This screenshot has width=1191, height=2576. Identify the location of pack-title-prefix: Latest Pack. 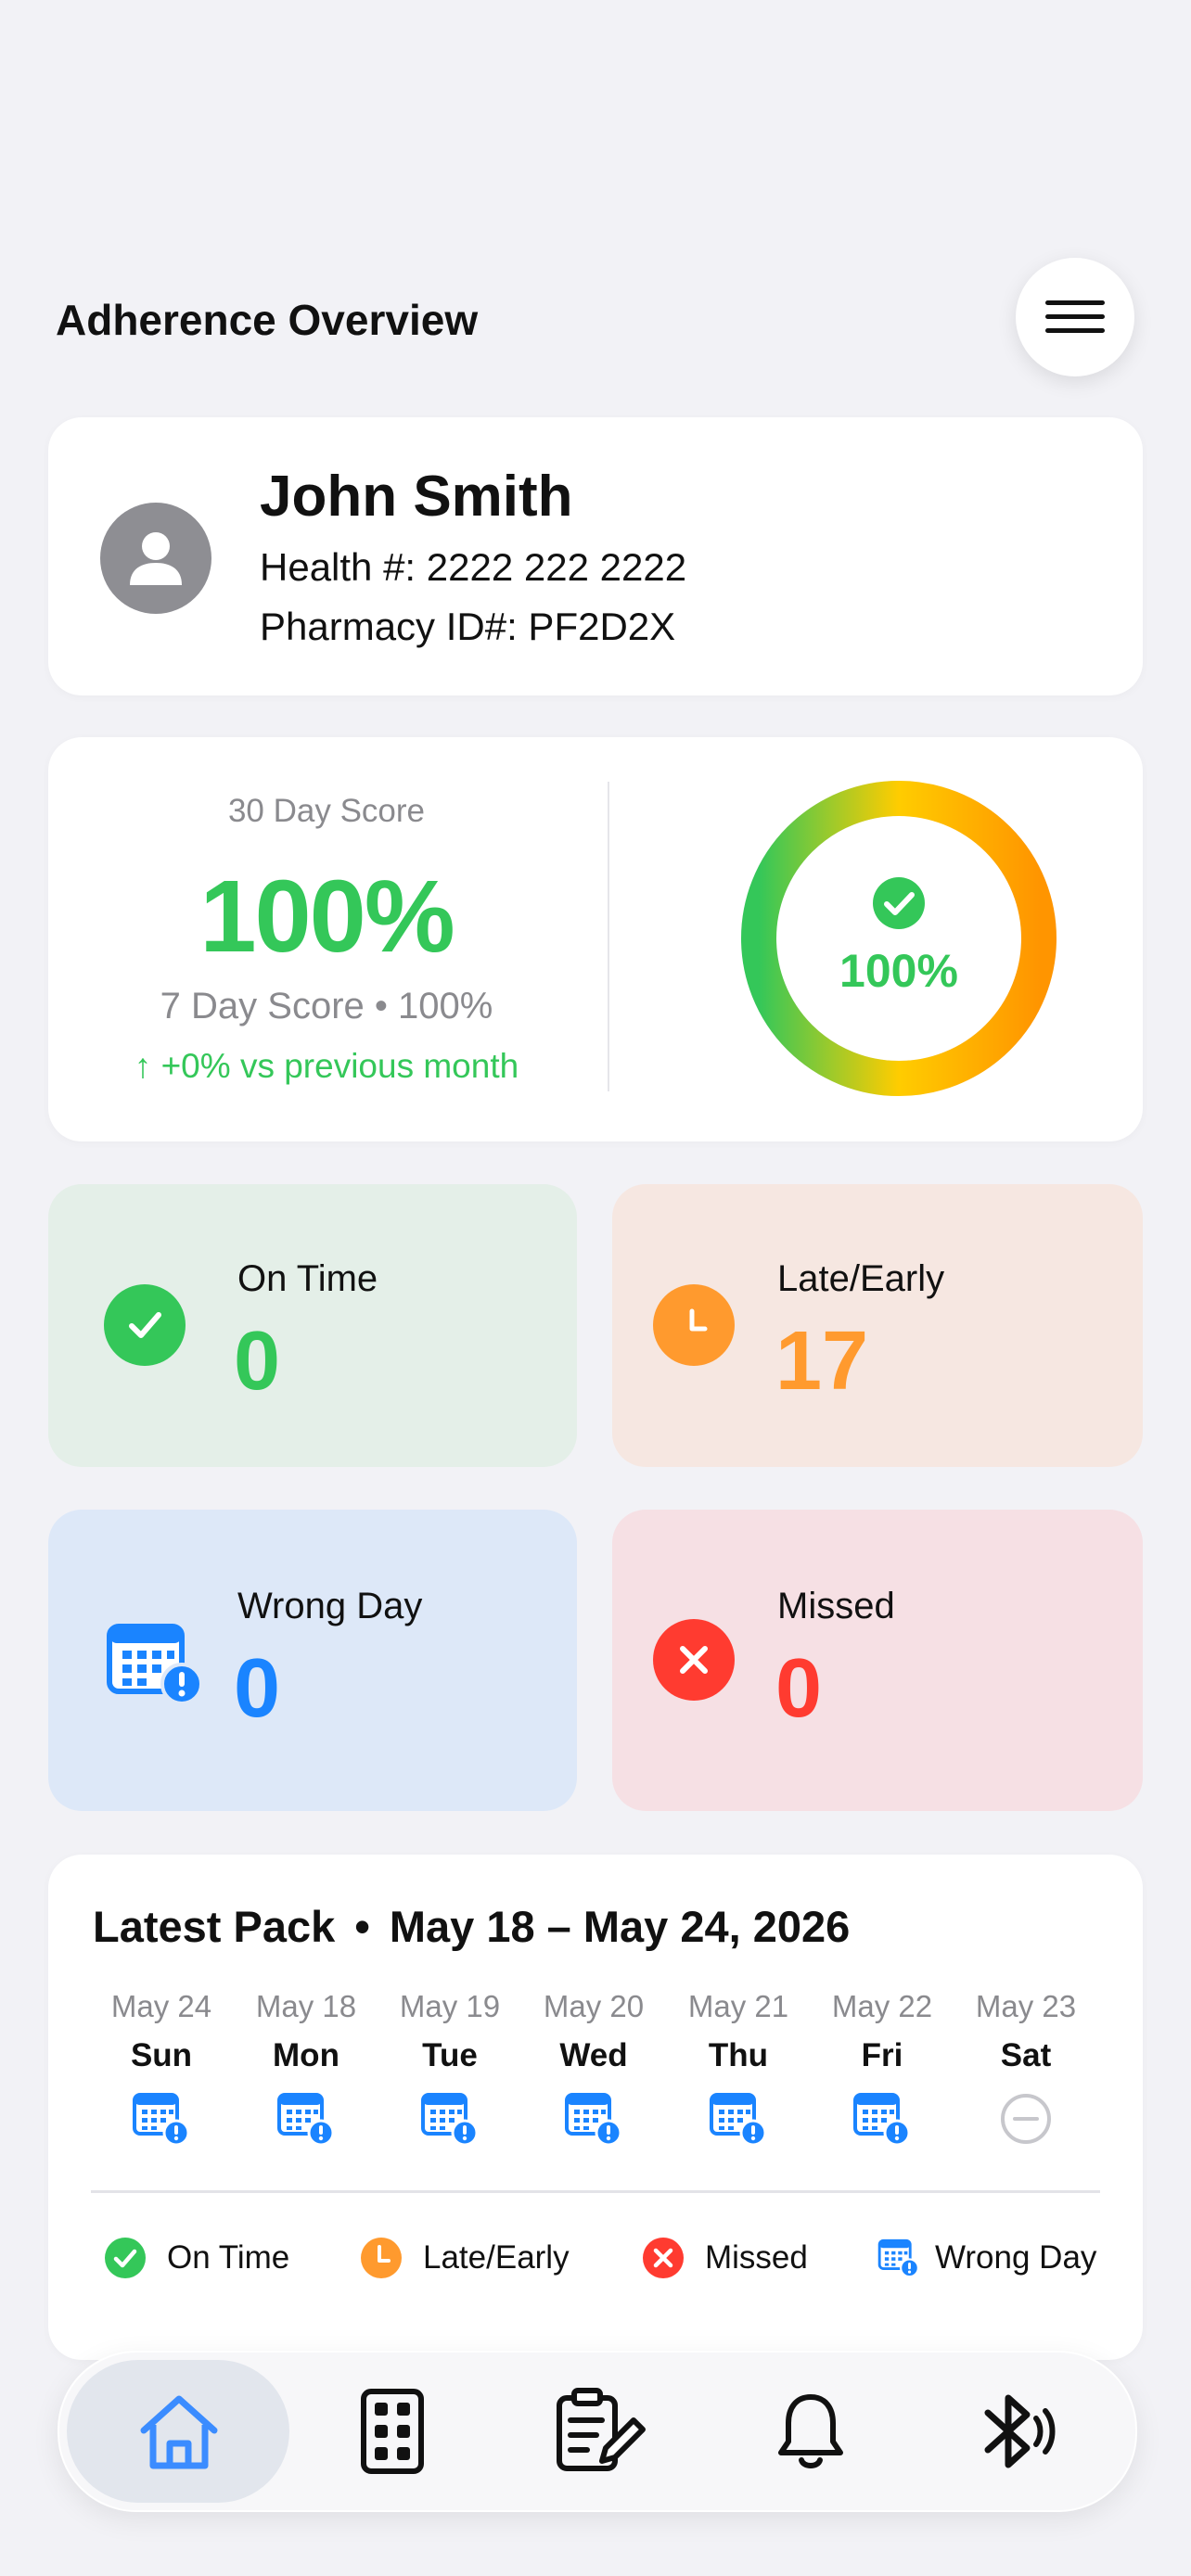
(215, 1927).